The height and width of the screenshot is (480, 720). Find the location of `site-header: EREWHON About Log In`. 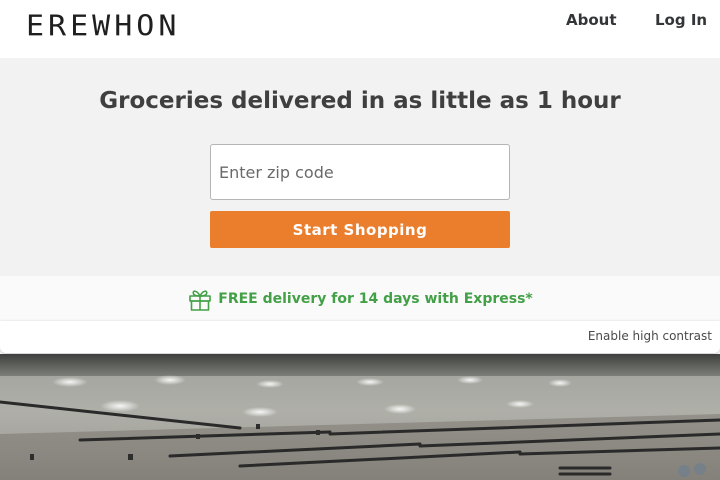

site-header: EREWHON About Log In is located at coordinates (360, 29).